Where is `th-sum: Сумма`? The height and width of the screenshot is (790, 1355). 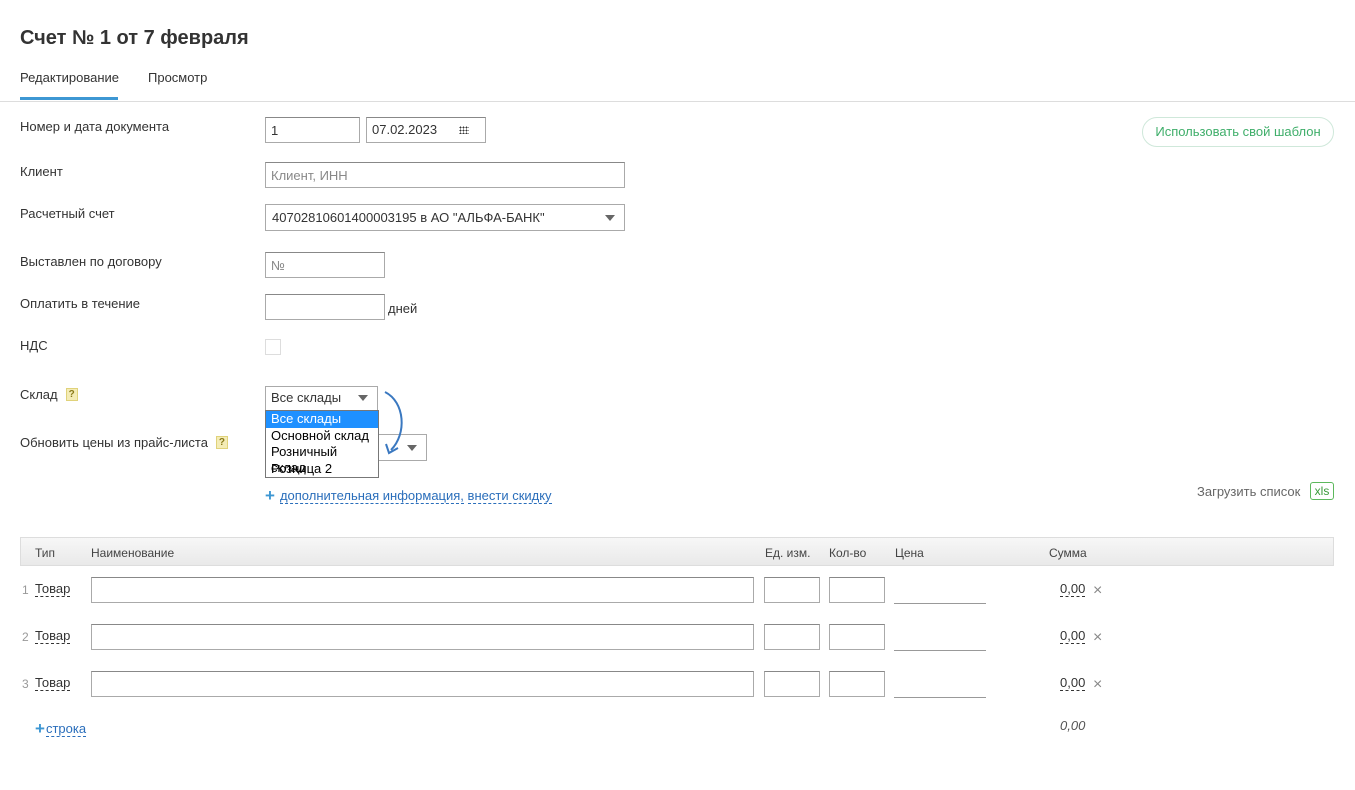 th-sum: Сумма is located at coordinates (1068, 553).